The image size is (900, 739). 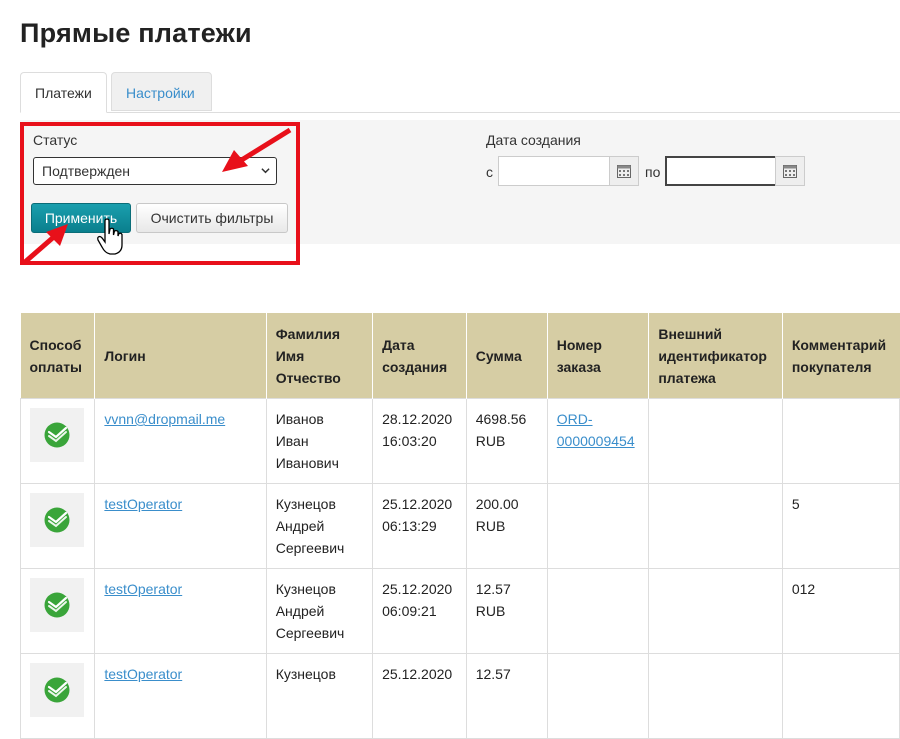 I want to click on status-select: Подтвержден, so click(x=155, y=171).